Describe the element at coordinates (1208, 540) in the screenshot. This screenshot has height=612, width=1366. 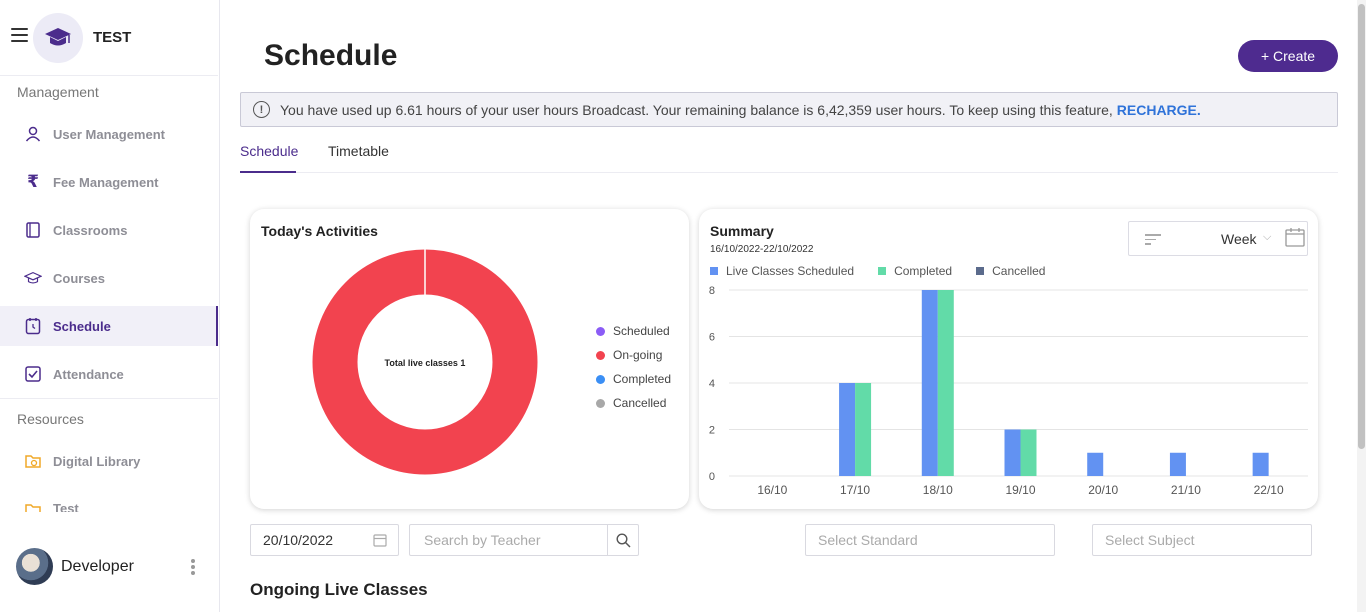
I see `subject-select-input` at that location.